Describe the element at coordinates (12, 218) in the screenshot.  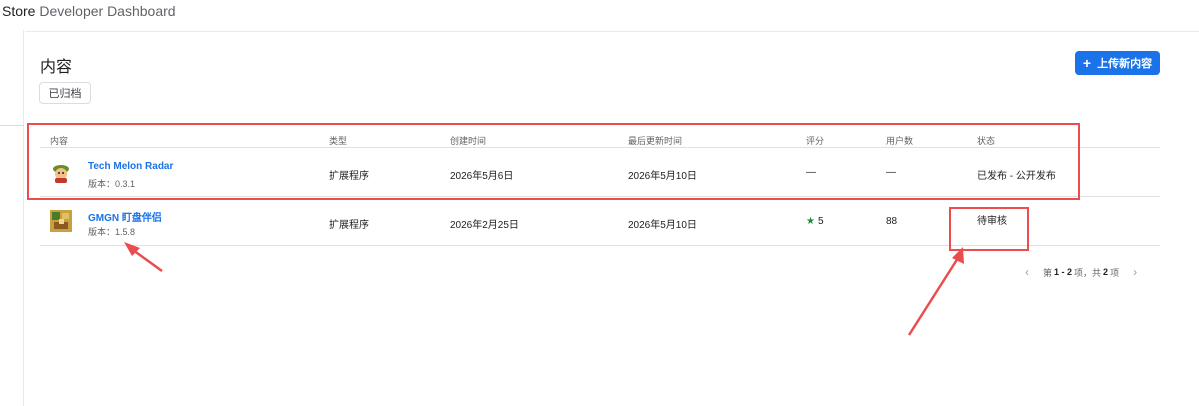
I see `left-navigation-rail` at that location.